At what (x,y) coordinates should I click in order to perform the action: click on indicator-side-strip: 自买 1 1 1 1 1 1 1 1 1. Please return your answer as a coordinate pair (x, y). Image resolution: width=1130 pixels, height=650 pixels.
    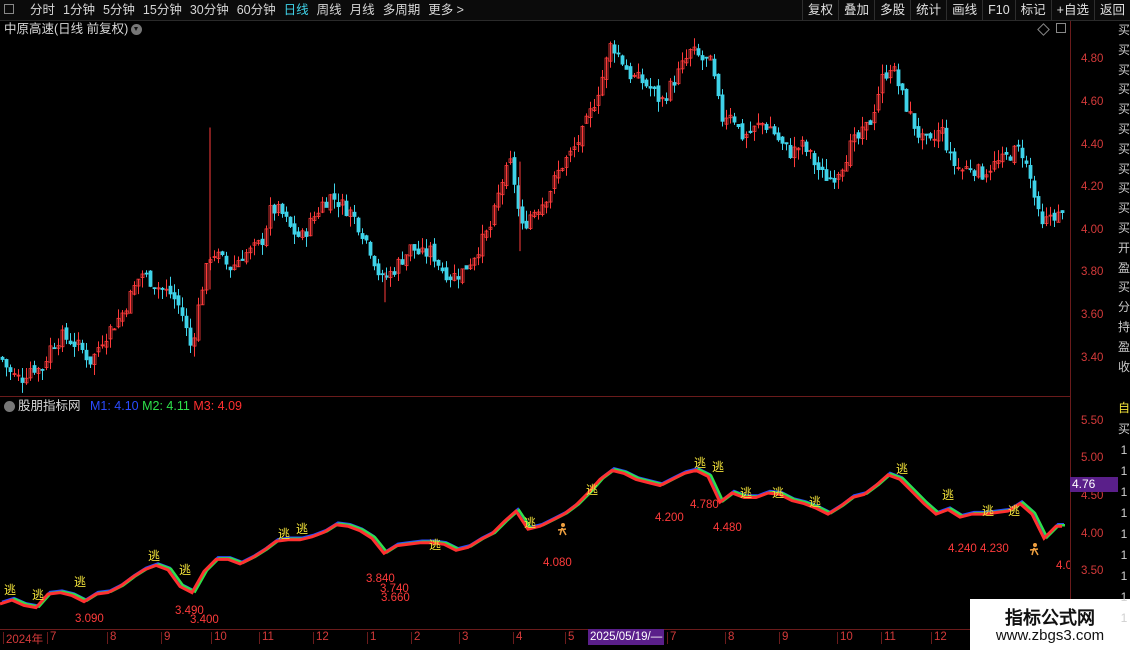
    Looking at the image, I should click on (1124, 513).